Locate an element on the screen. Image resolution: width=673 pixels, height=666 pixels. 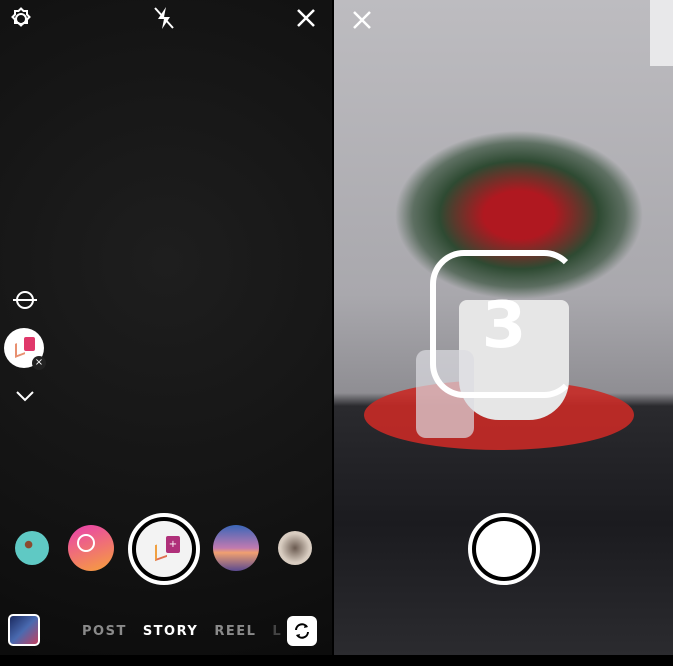
flash-off-icon is located at coordinates (164, 18).